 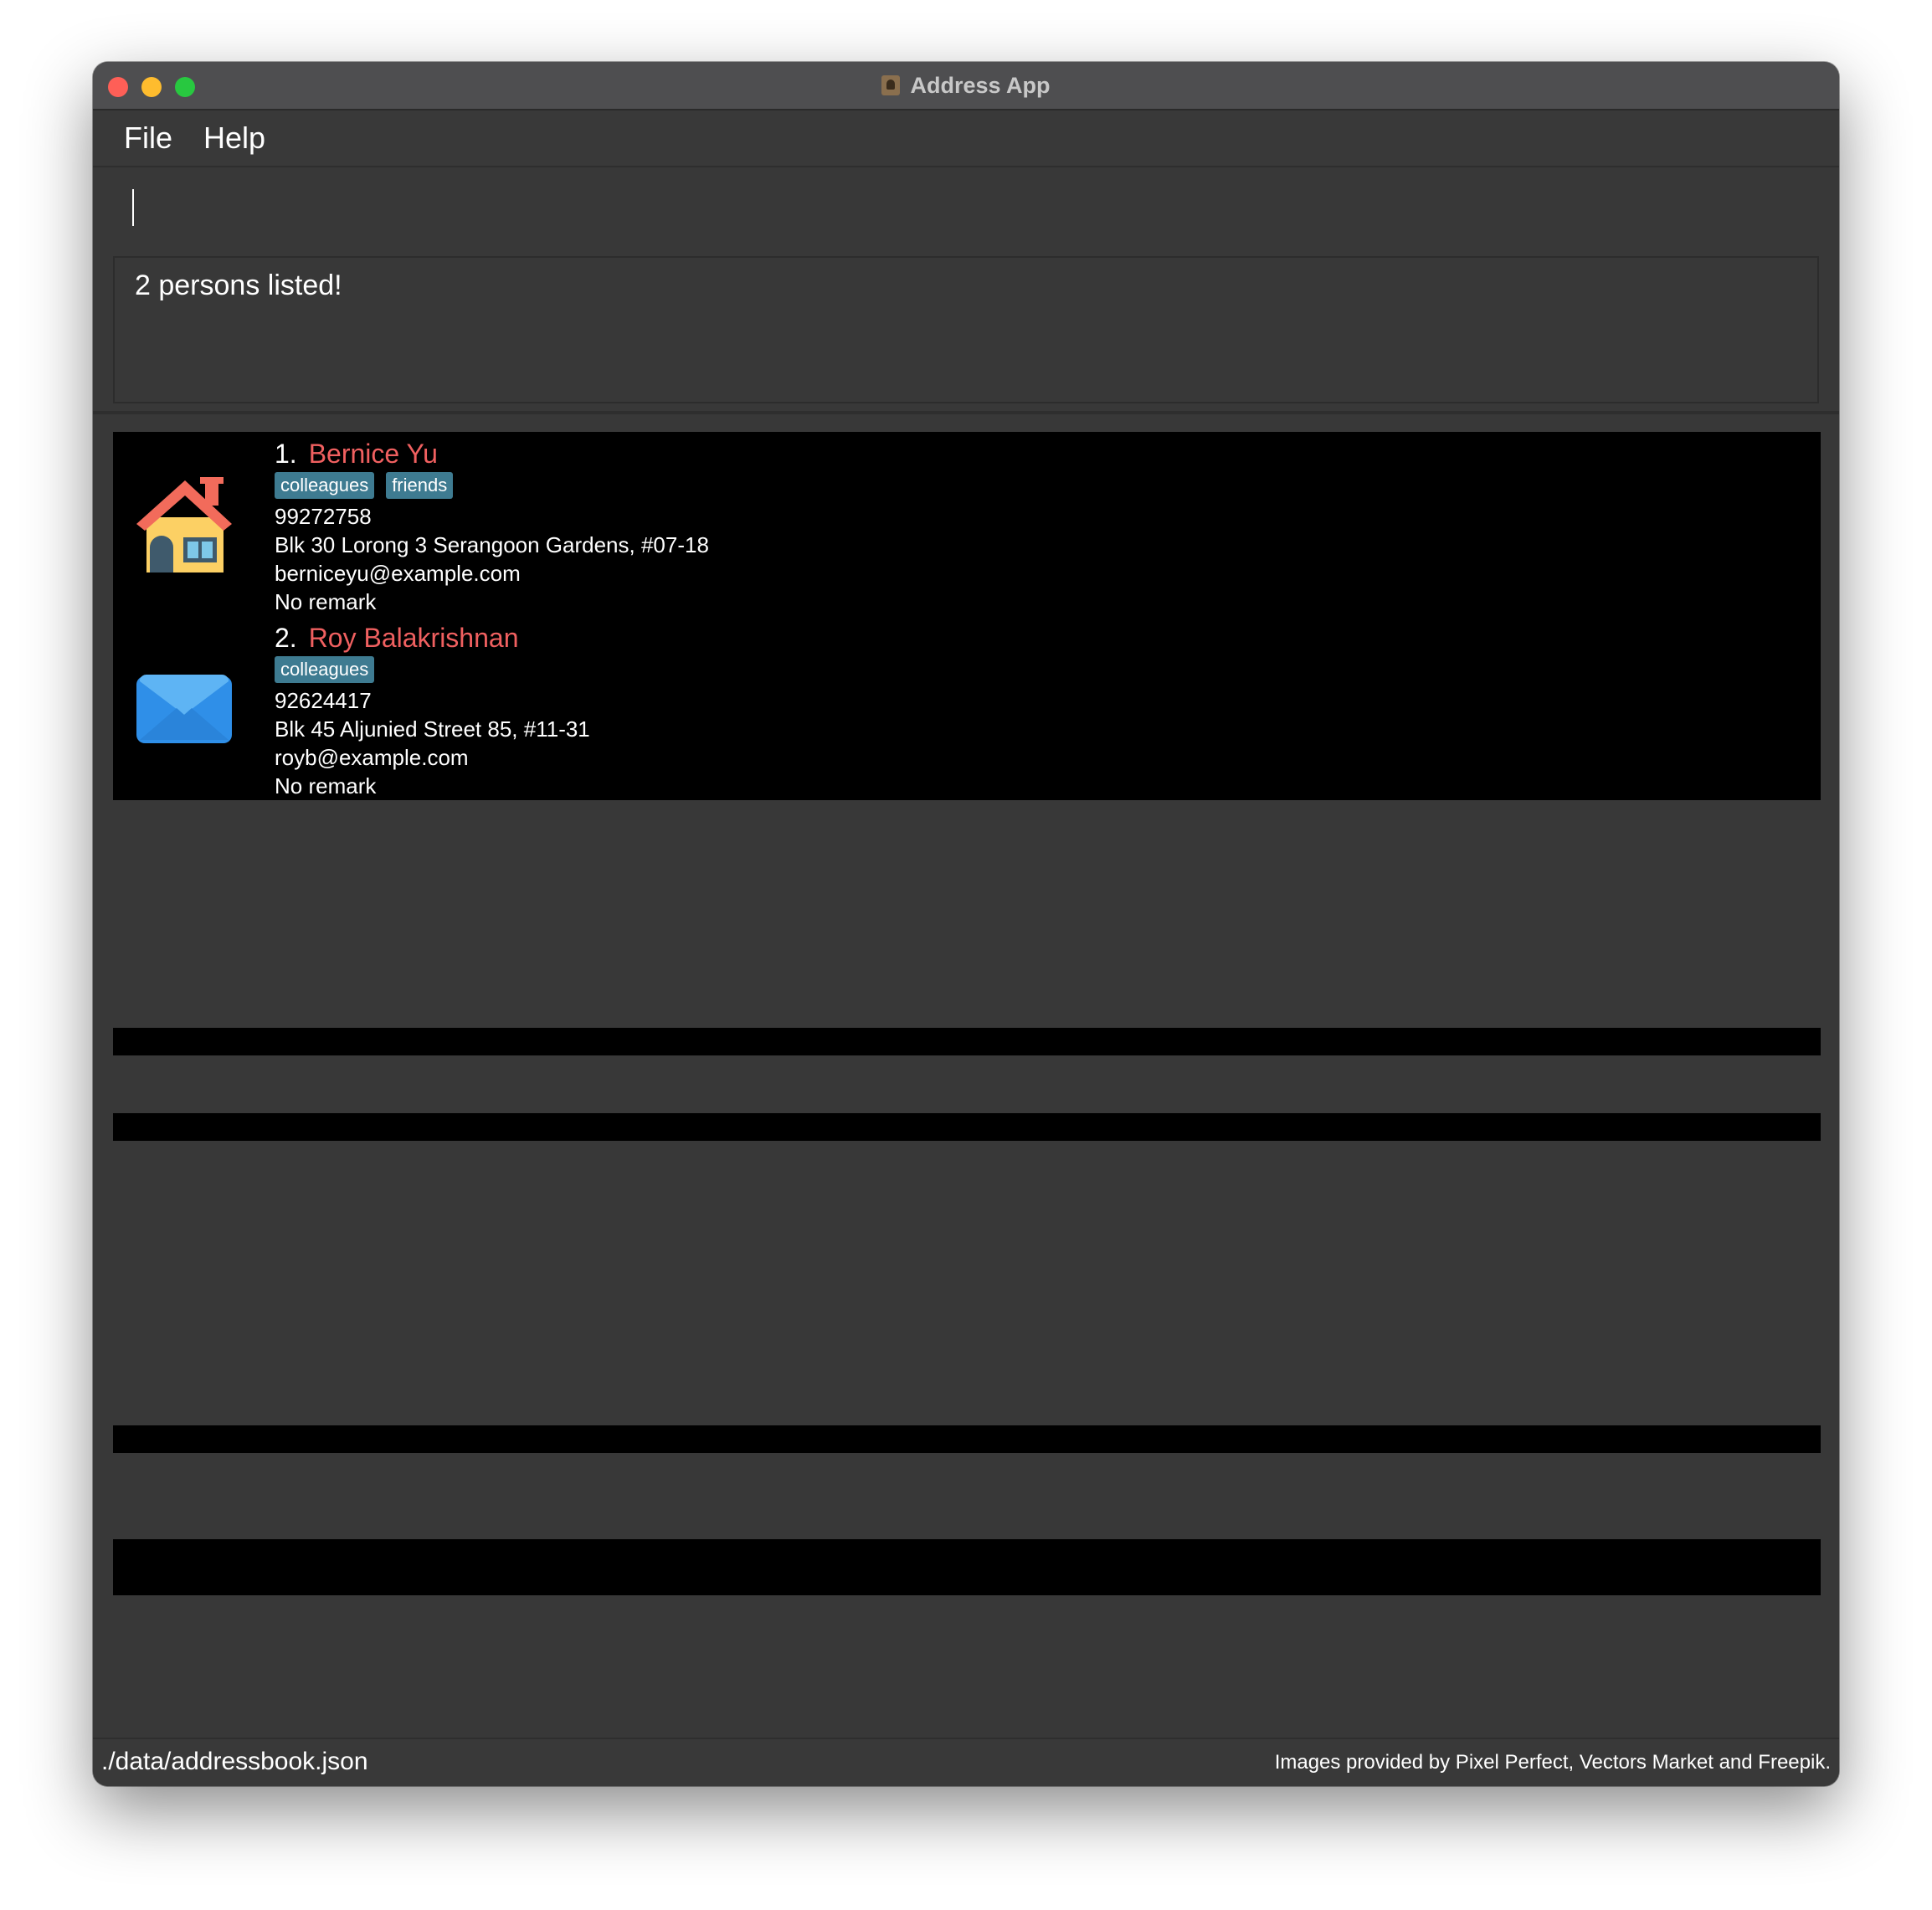 What do you see at coordinates (891, 85) in the screenshot?
I see `address-book-icon` at bounding box center [891, 85].